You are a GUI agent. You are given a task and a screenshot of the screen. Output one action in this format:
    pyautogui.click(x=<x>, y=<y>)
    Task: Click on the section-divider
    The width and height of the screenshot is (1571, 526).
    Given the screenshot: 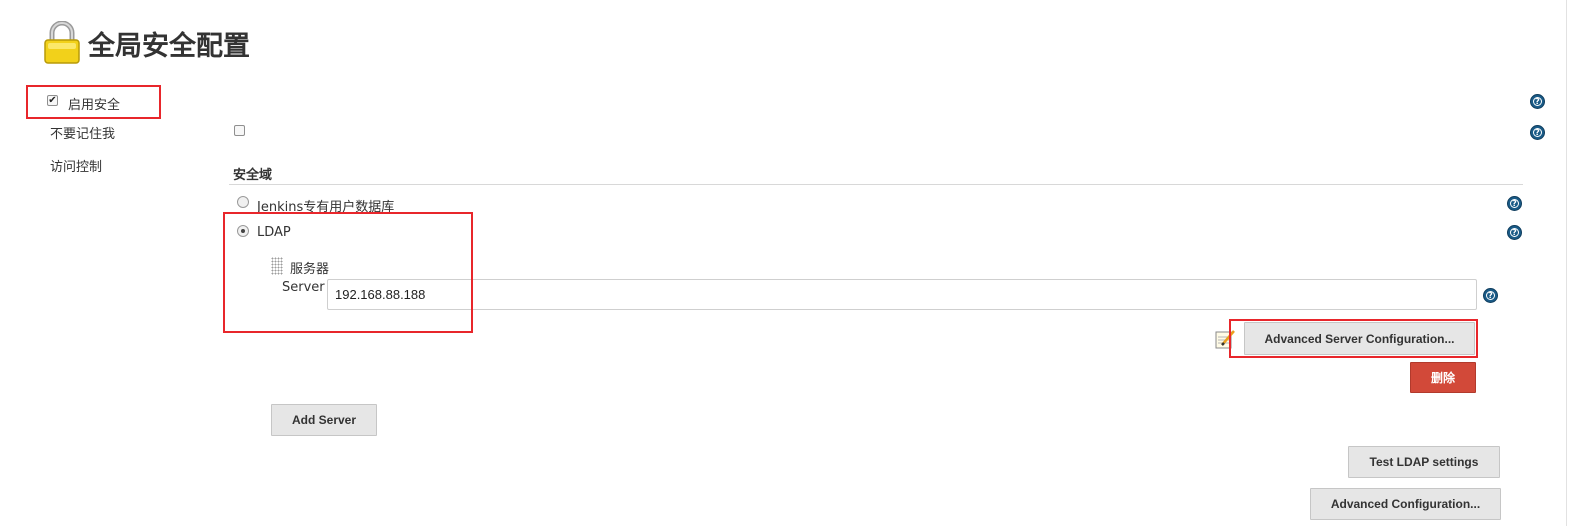 What is the action you would take?
    pyautogui.click(x=876, y=184)
    